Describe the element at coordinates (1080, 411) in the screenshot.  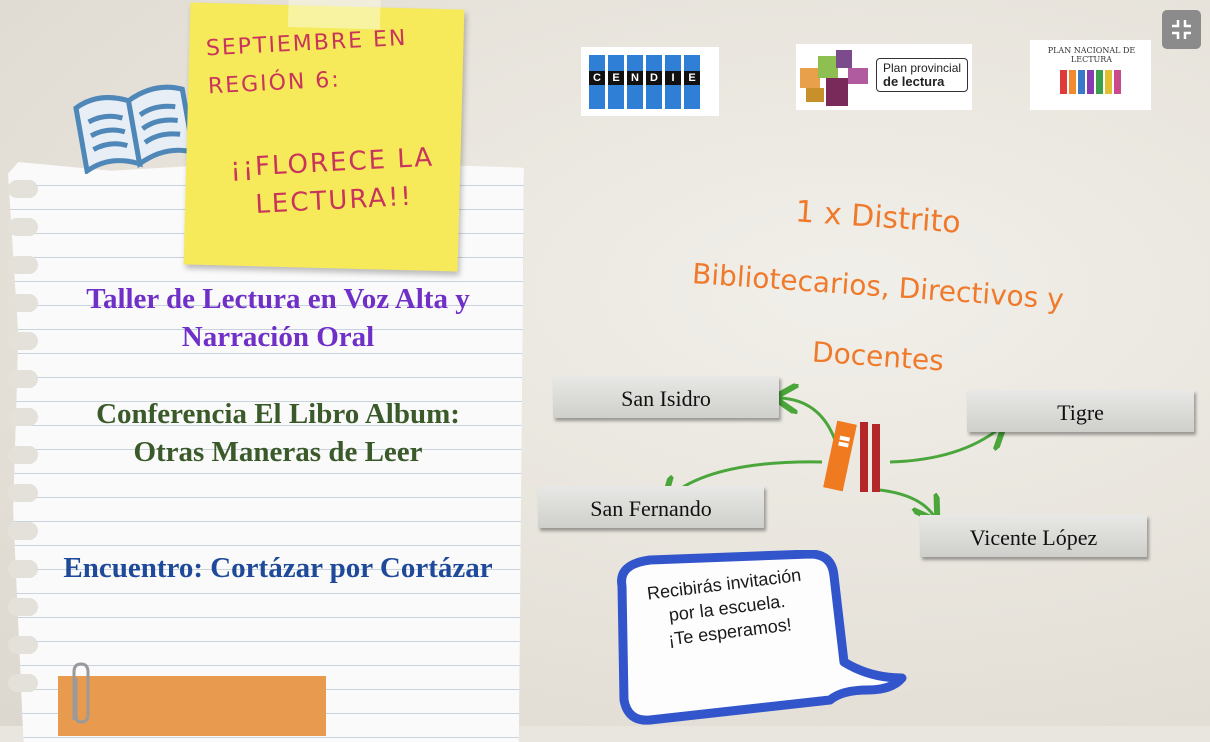
I see `district-tigre: Tigre` at that location.